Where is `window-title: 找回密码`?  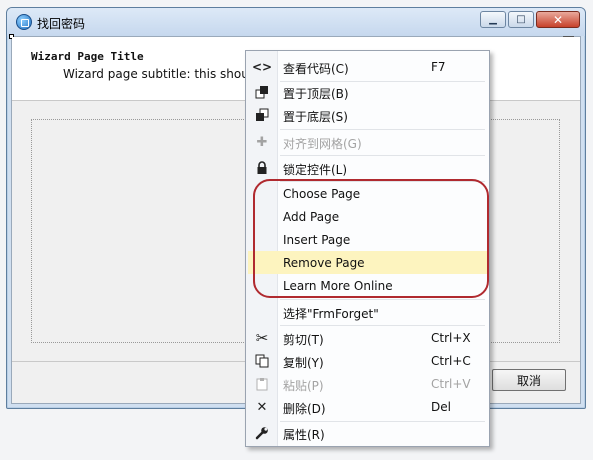 window-title: 找回密码 is located at coordinates (61, 24).